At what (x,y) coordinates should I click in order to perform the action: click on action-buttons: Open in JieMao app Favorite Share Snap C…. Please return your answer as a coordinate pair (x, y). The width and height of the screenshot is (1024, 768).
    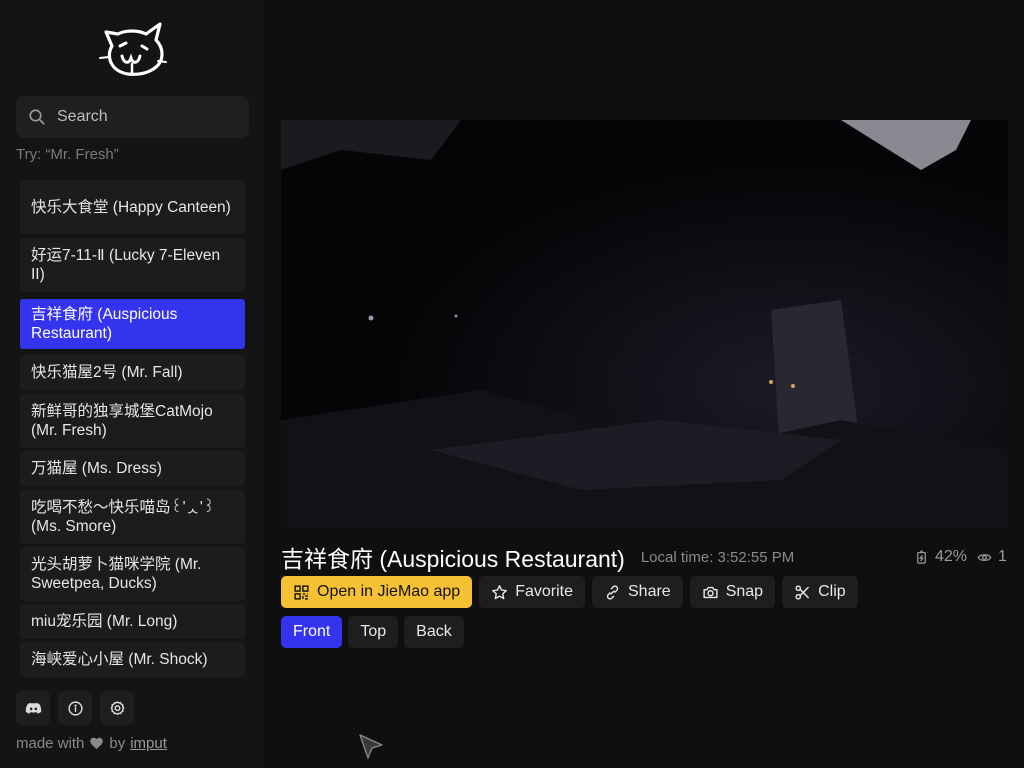
    Looking at the image, I should click on (569, 592).